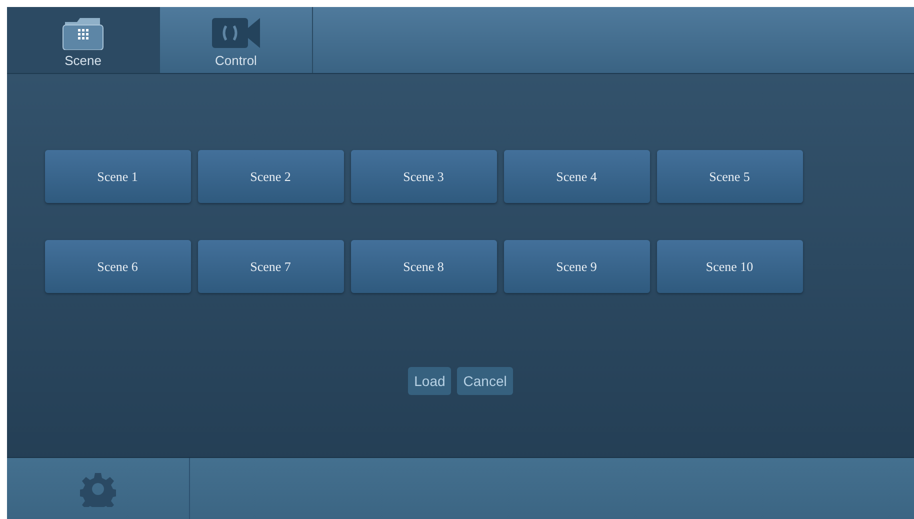 This screenshot has width=914, height=519. What do you see at coordinates (236, 33) in the screenshot?
I see `video-camera-icon` at bounding box center [236, 33].